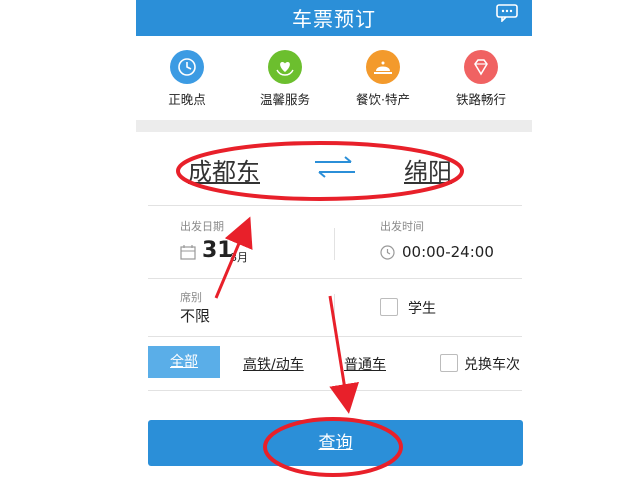 This screenshot has height=480, width=640. I want to click on dining-cloche-icon, so click(383, 67).